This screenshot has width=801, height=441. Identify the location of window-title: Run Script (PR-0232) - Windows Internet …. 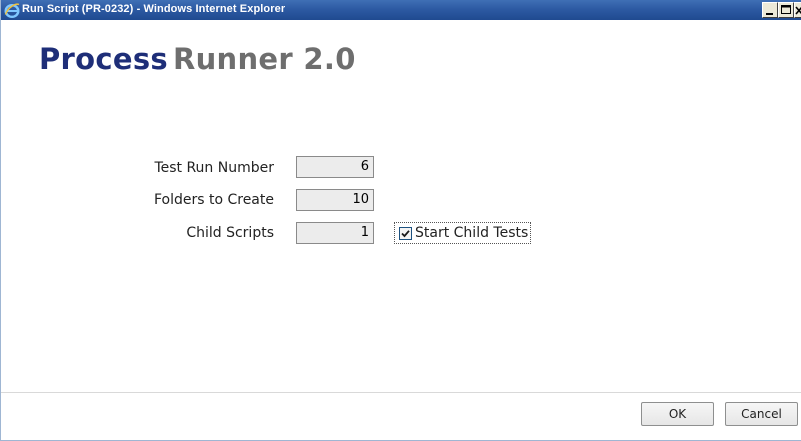
(154, 9).